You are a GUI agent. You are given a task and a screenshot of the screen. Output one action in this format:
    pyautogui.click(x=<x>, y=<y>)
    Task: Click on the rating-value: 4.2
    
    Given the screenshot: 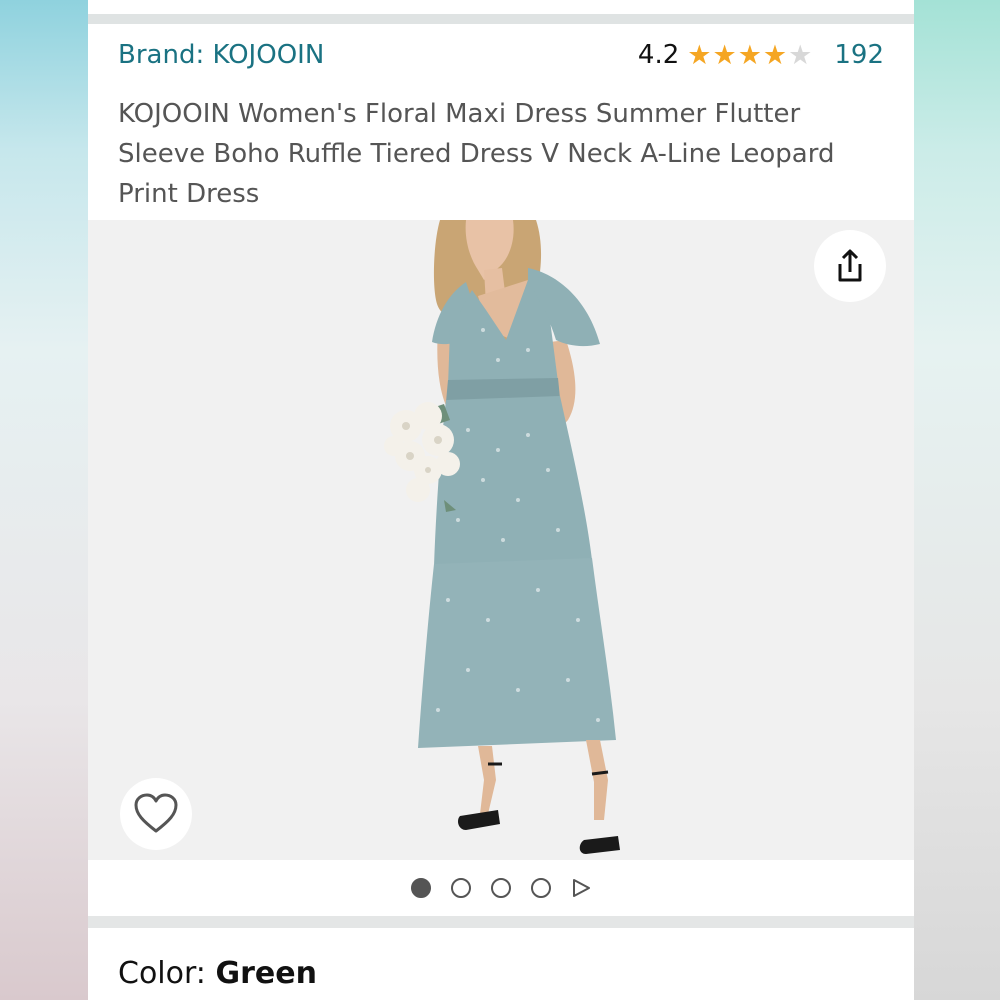 What is the action you would take?
    pyautogui.click(x=658, y=55)
    